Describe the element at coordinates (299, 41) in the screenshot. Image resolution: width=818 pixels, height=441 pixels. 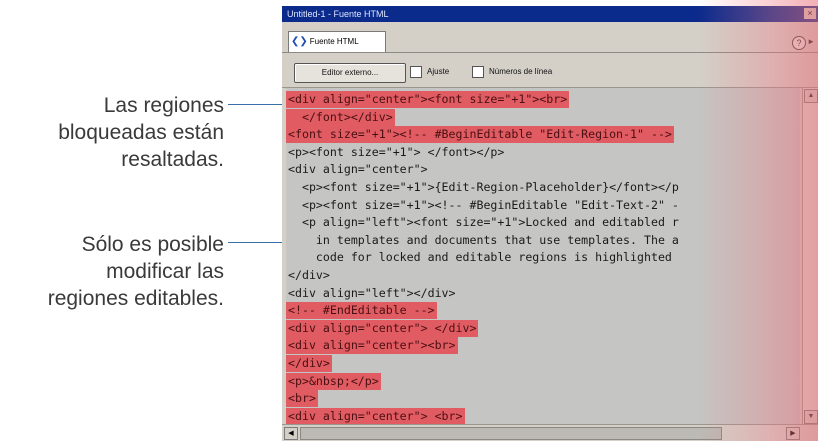
I see `code-icon: ❮❯` at that location.